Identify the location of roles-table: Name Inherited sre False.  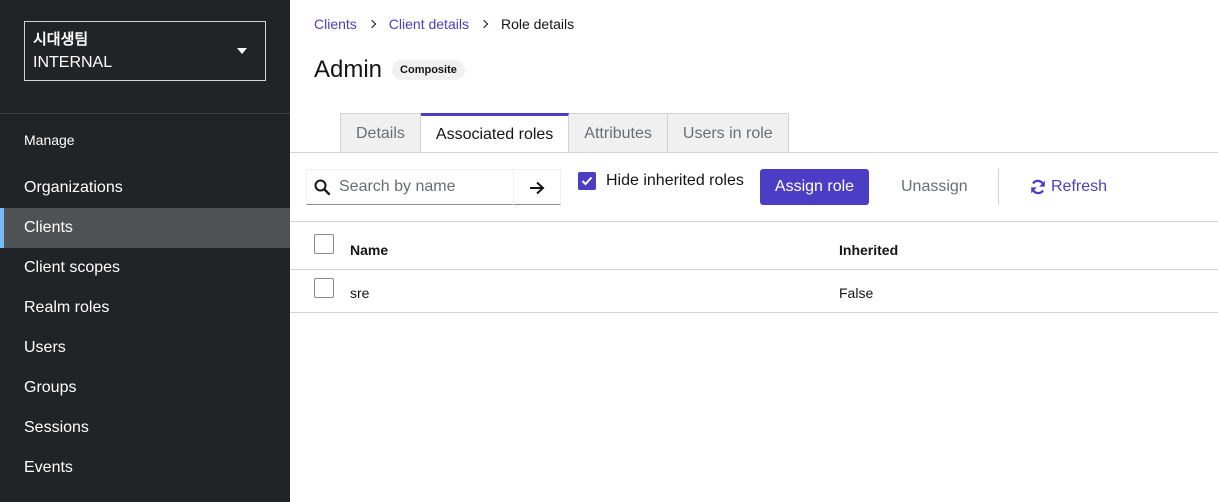
(754, 267).